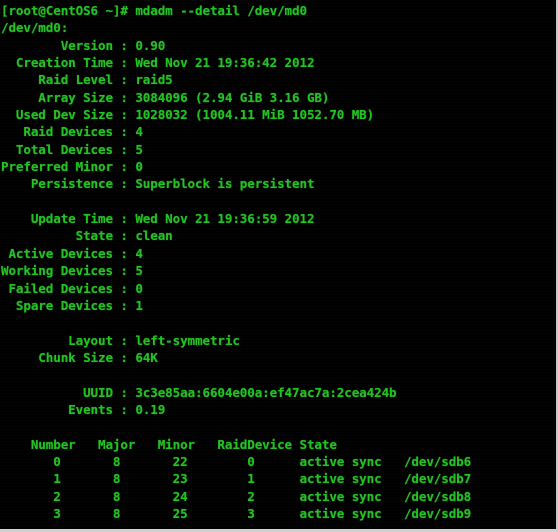 This screenshot has height=532, width=558. Describe the element at coordinates (83, 45) in the screenshot. I see `terminal-line-version: Version : 0.90` at that location.